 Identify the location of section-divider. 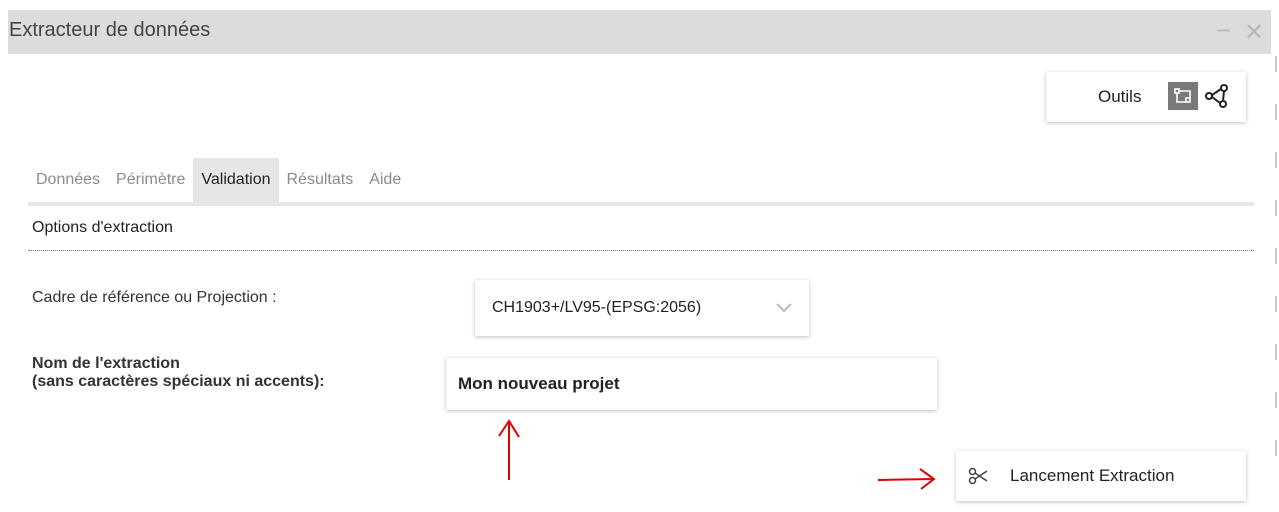
(641, 250).